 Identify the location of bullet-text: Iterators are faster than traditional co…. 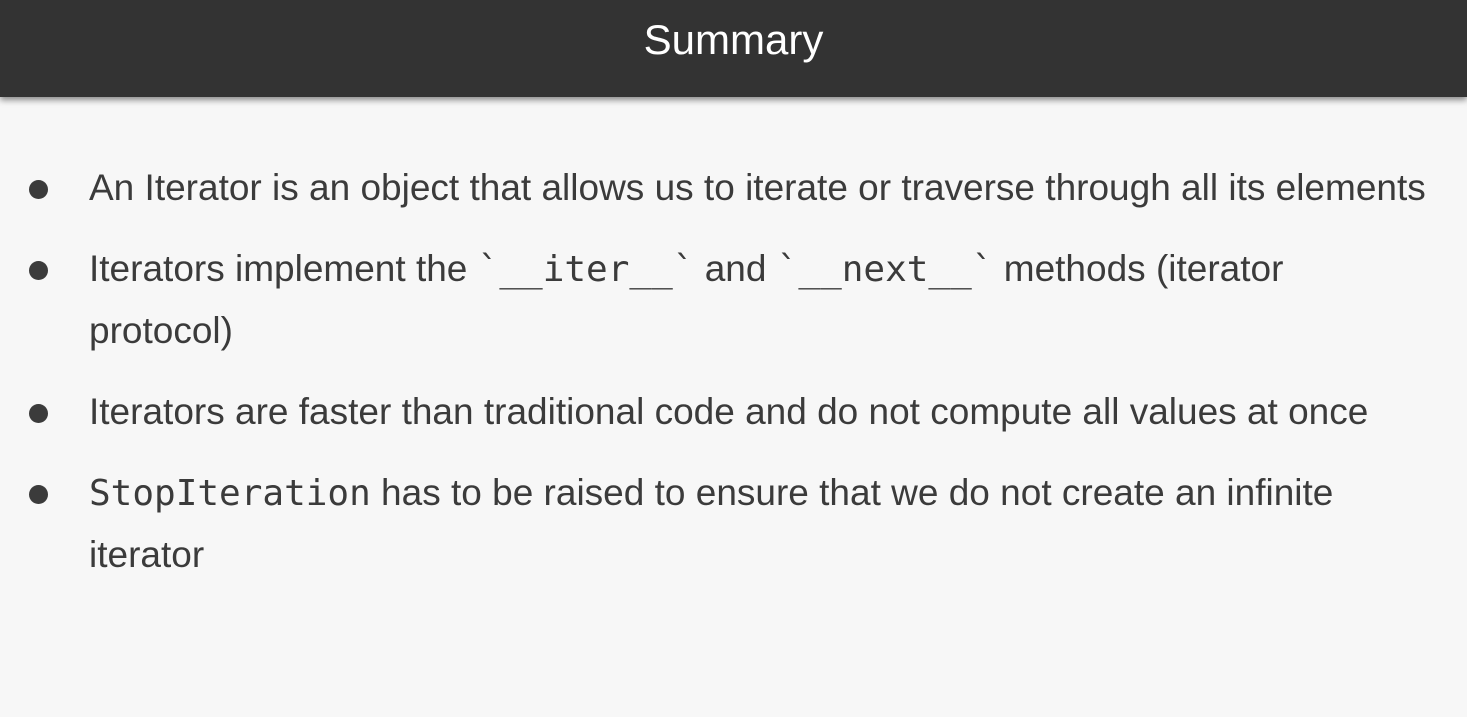
(729, 411).